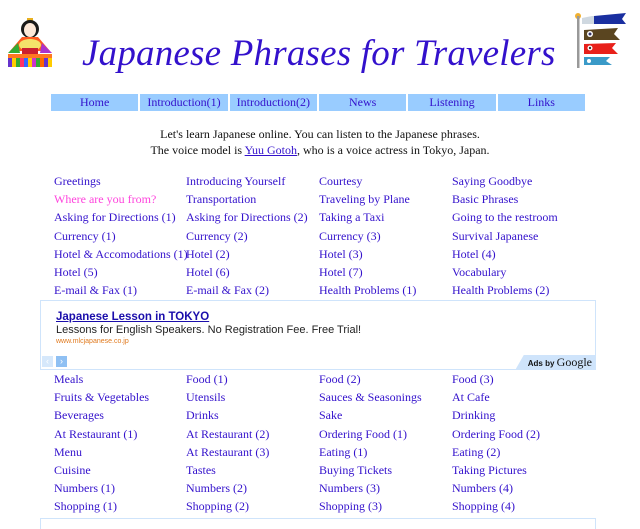 The image size is (640, 529). What do you see at coordinates (385, 236) in the screenshot?
I see `topic-link-currency-3: Currency (3)` at bounding box center [385, 236].